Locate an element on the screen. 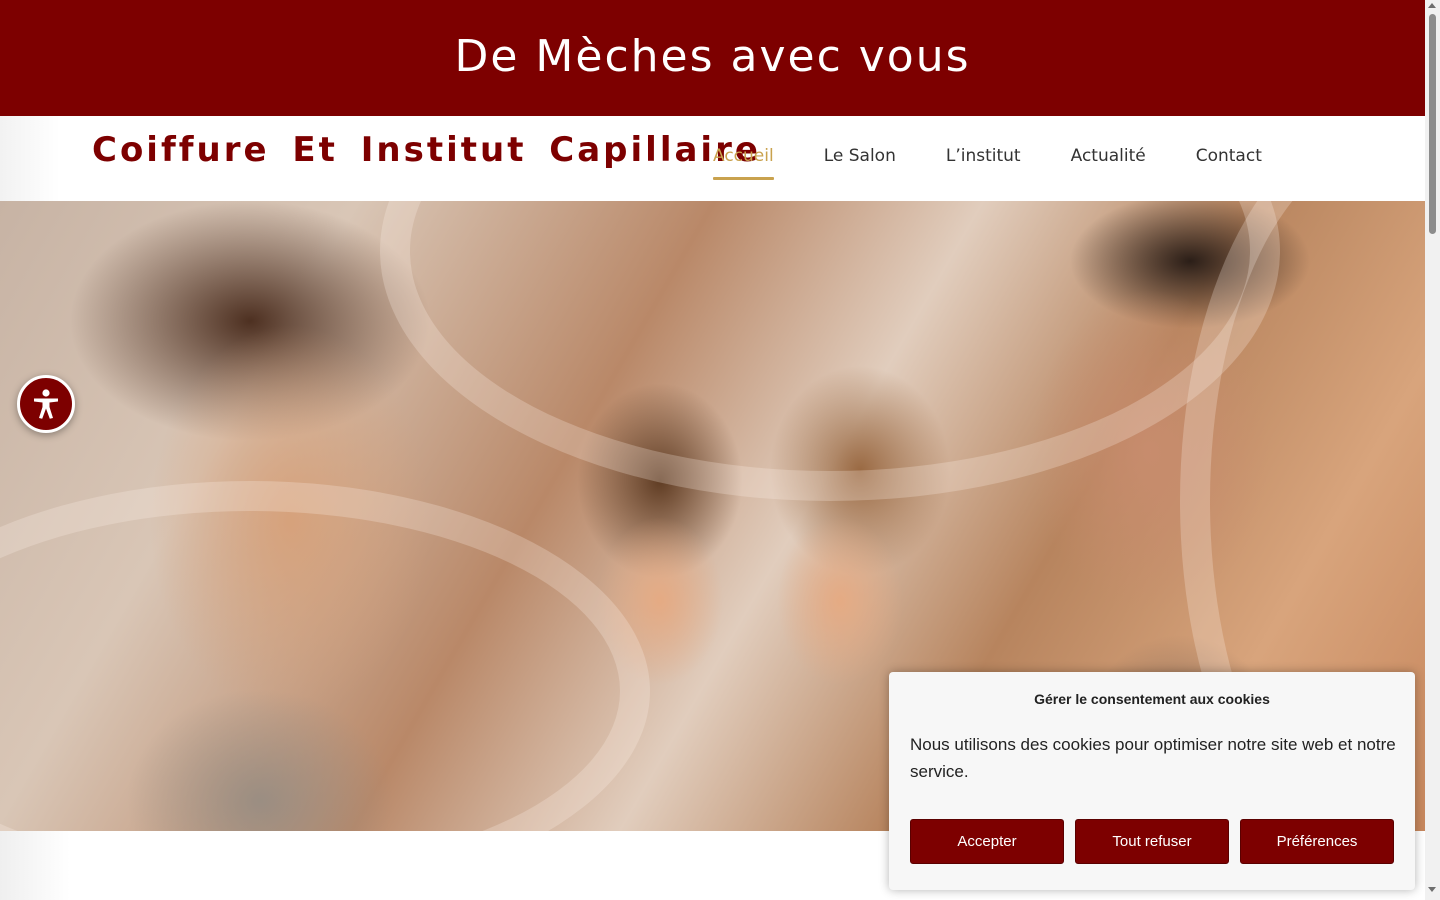 This screenshot has height=900, width=1440. cookie-title: Gérer le consentement aux cookies is located at coordinates (1152, 699).